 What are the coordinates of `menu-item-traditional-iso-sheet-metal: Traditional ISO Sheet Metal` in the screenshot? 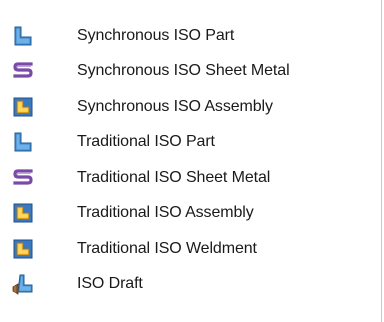 It's located at (190, 178).